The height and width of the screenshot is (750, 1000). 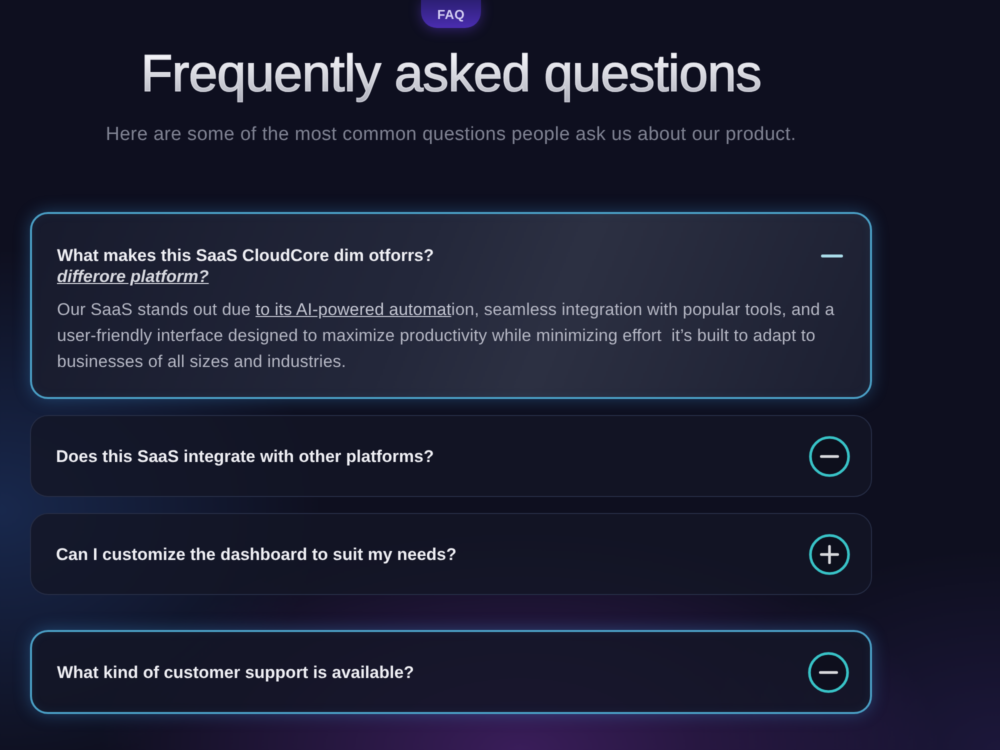 What do you see at coordinates (354, 309) in the screenshot?
I see `answer-link: to its AI-powered automat` at bounding box center [354, 309].